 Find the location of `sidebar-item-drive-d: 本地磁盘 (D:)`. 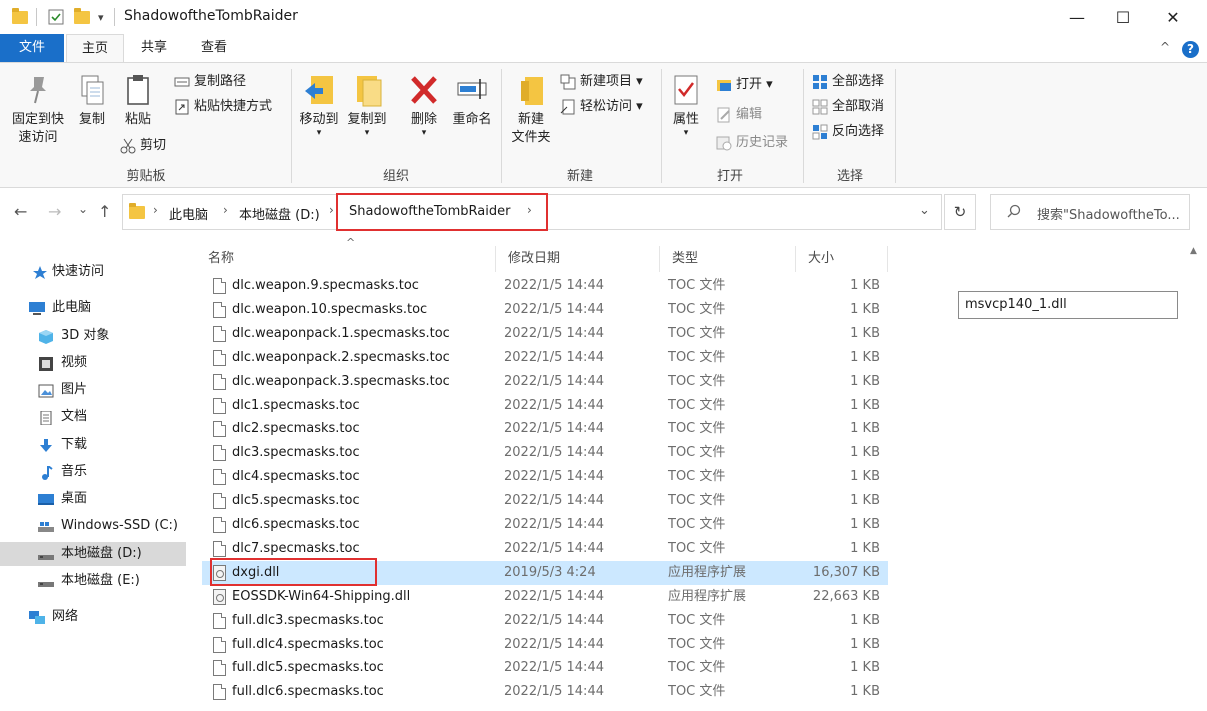

sidebar-item-drive-d: 本地磁盘 (D:) is located at coordinates (93, 554).